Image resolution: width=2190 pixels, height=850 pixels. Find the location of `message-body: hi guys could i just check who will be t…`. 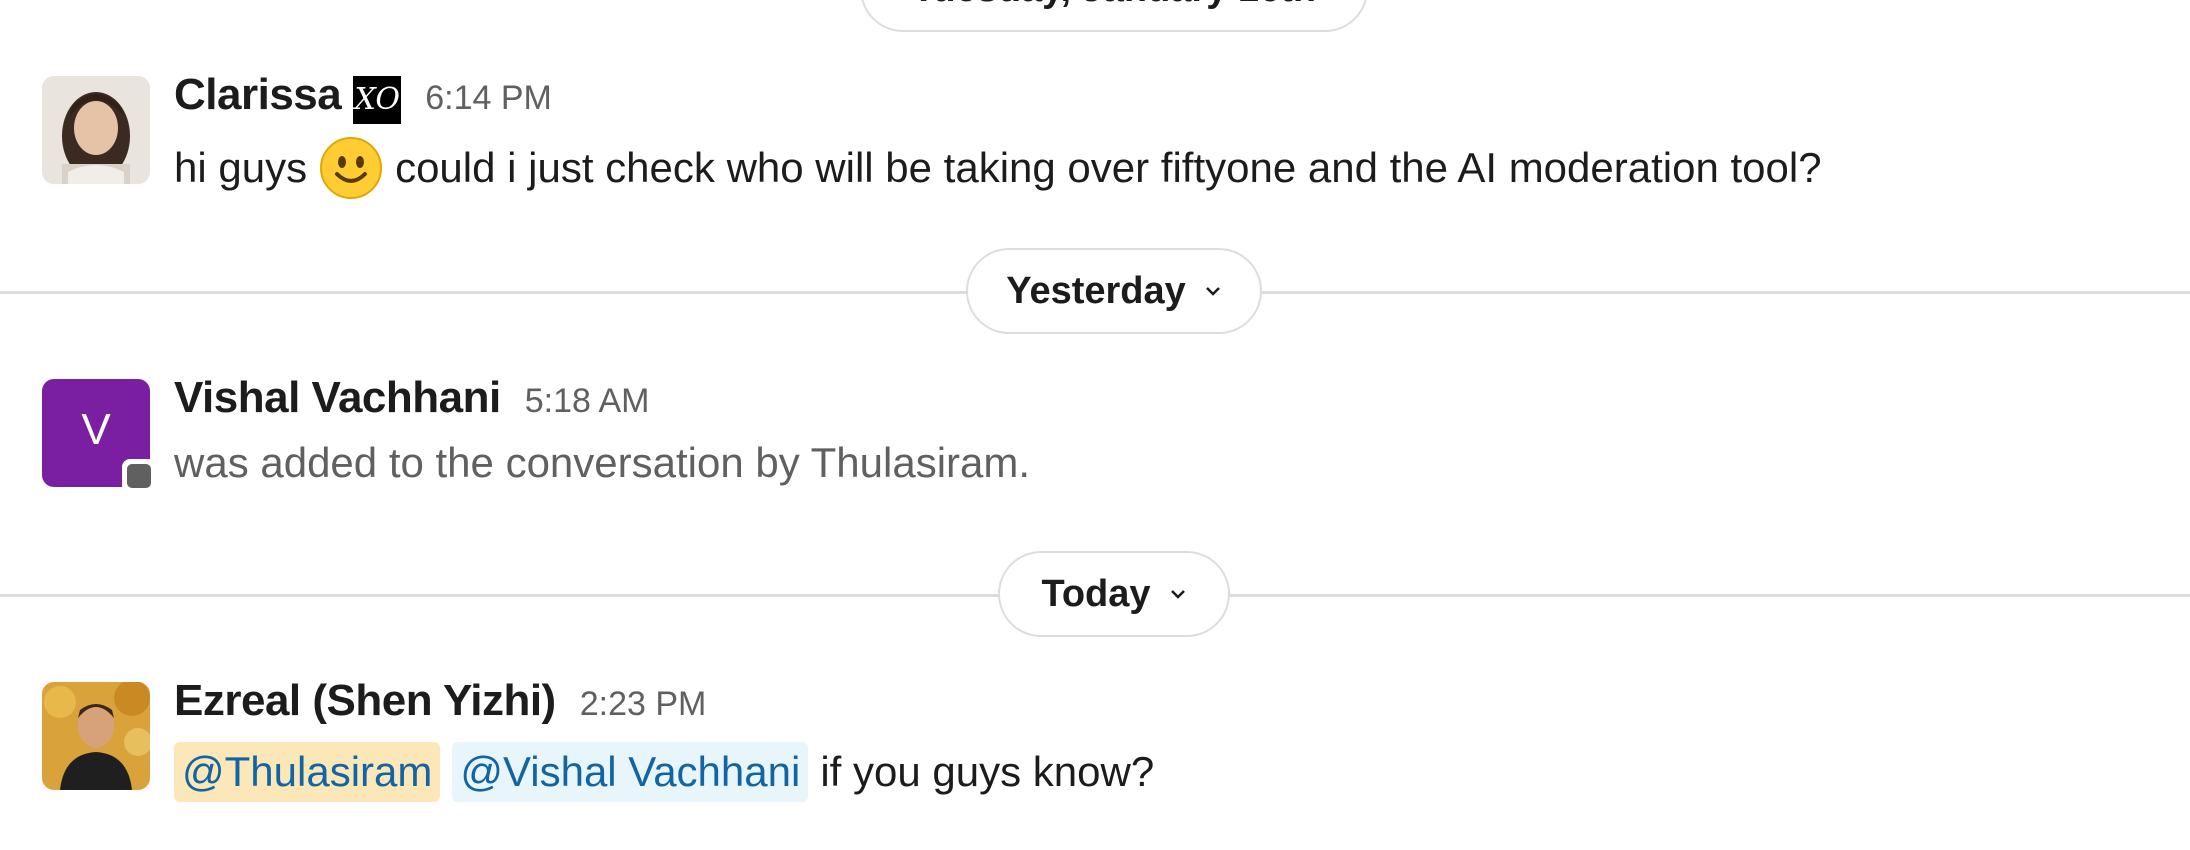

message-body: hi guys could i just check who will be t… is located at coordinates (1182, 168).